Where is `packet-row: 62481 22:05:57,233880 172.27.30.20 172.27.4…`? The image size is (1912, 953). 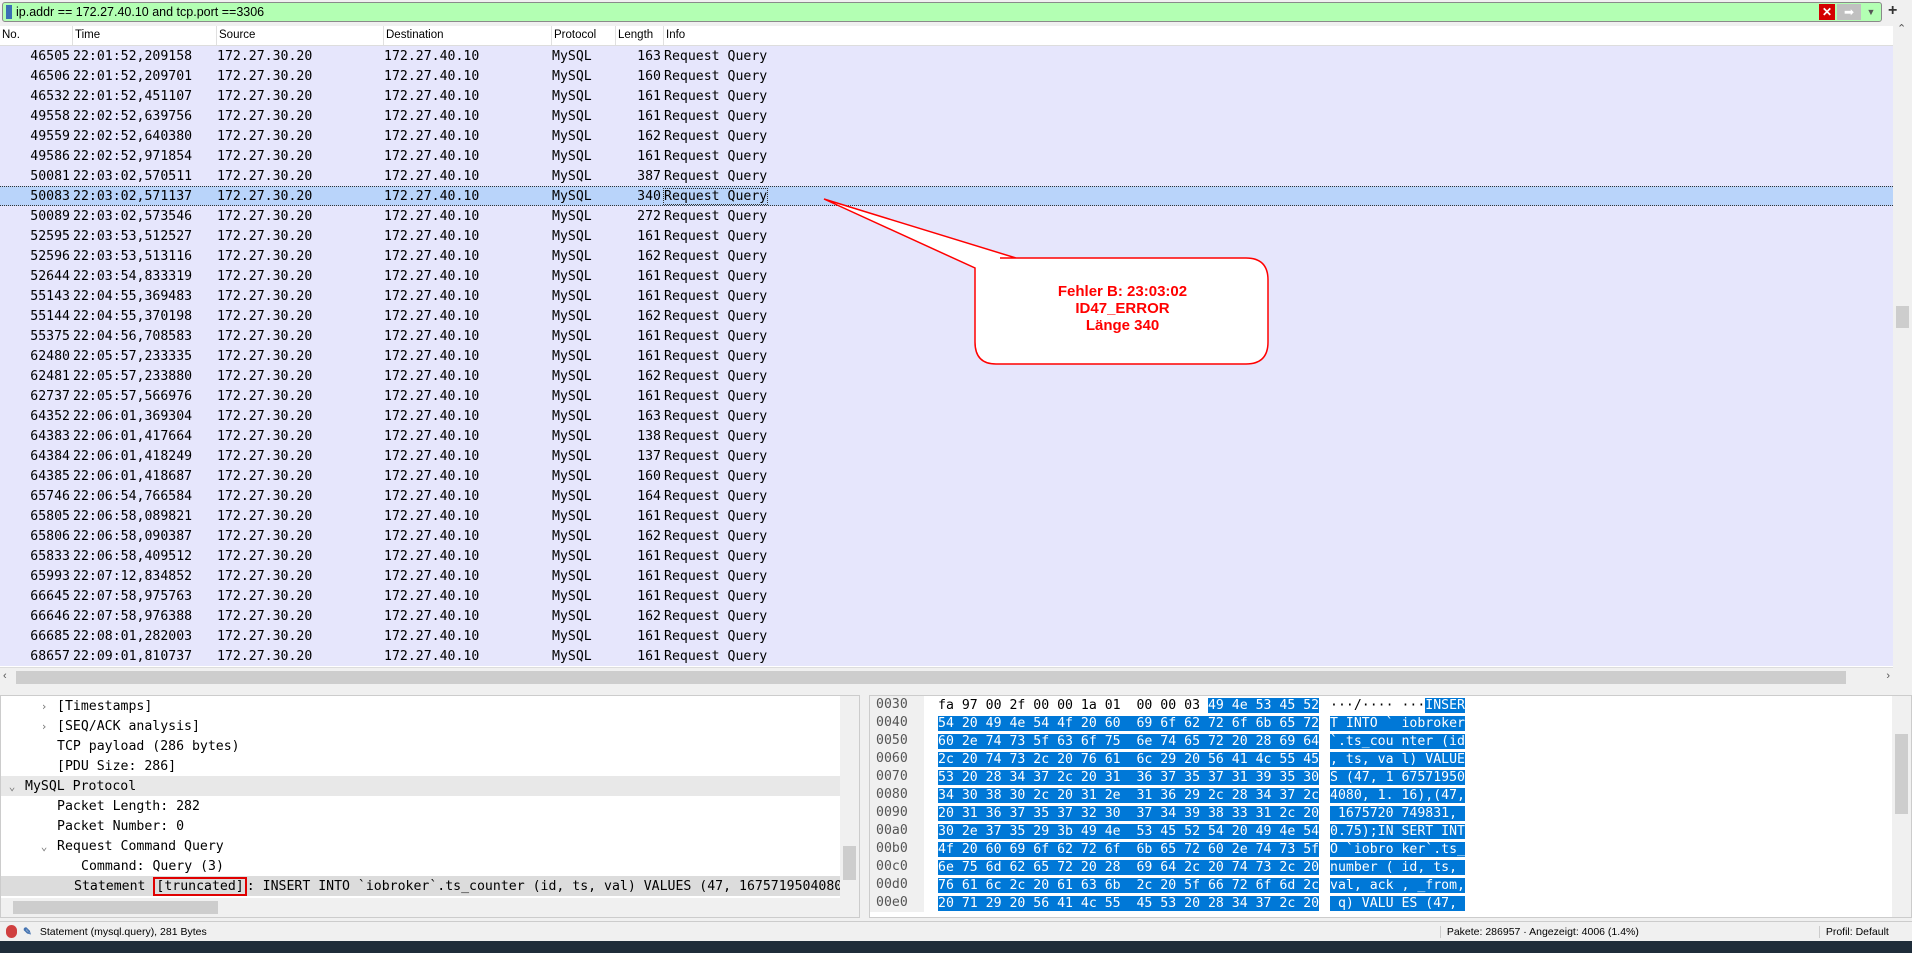 packet-row: 62481 22:05:57,233880 172.27.30.20 172.27.4… is located at coordinates (946, 376).